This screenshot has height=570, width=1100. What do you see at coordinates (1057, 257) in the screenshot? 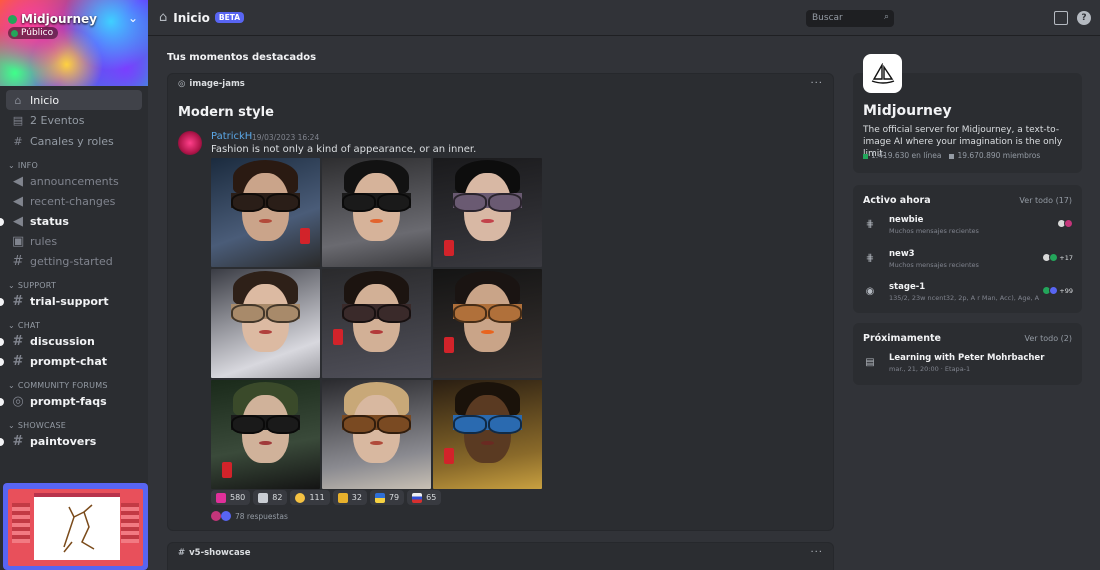
I see `participant-avatars: +17` at bounding box center [1057, 257].